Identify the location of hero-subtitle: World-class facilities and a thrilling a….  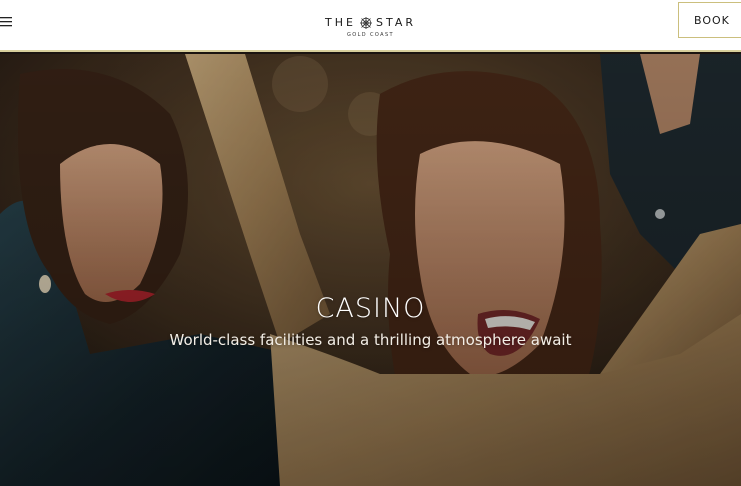
(370, 340).